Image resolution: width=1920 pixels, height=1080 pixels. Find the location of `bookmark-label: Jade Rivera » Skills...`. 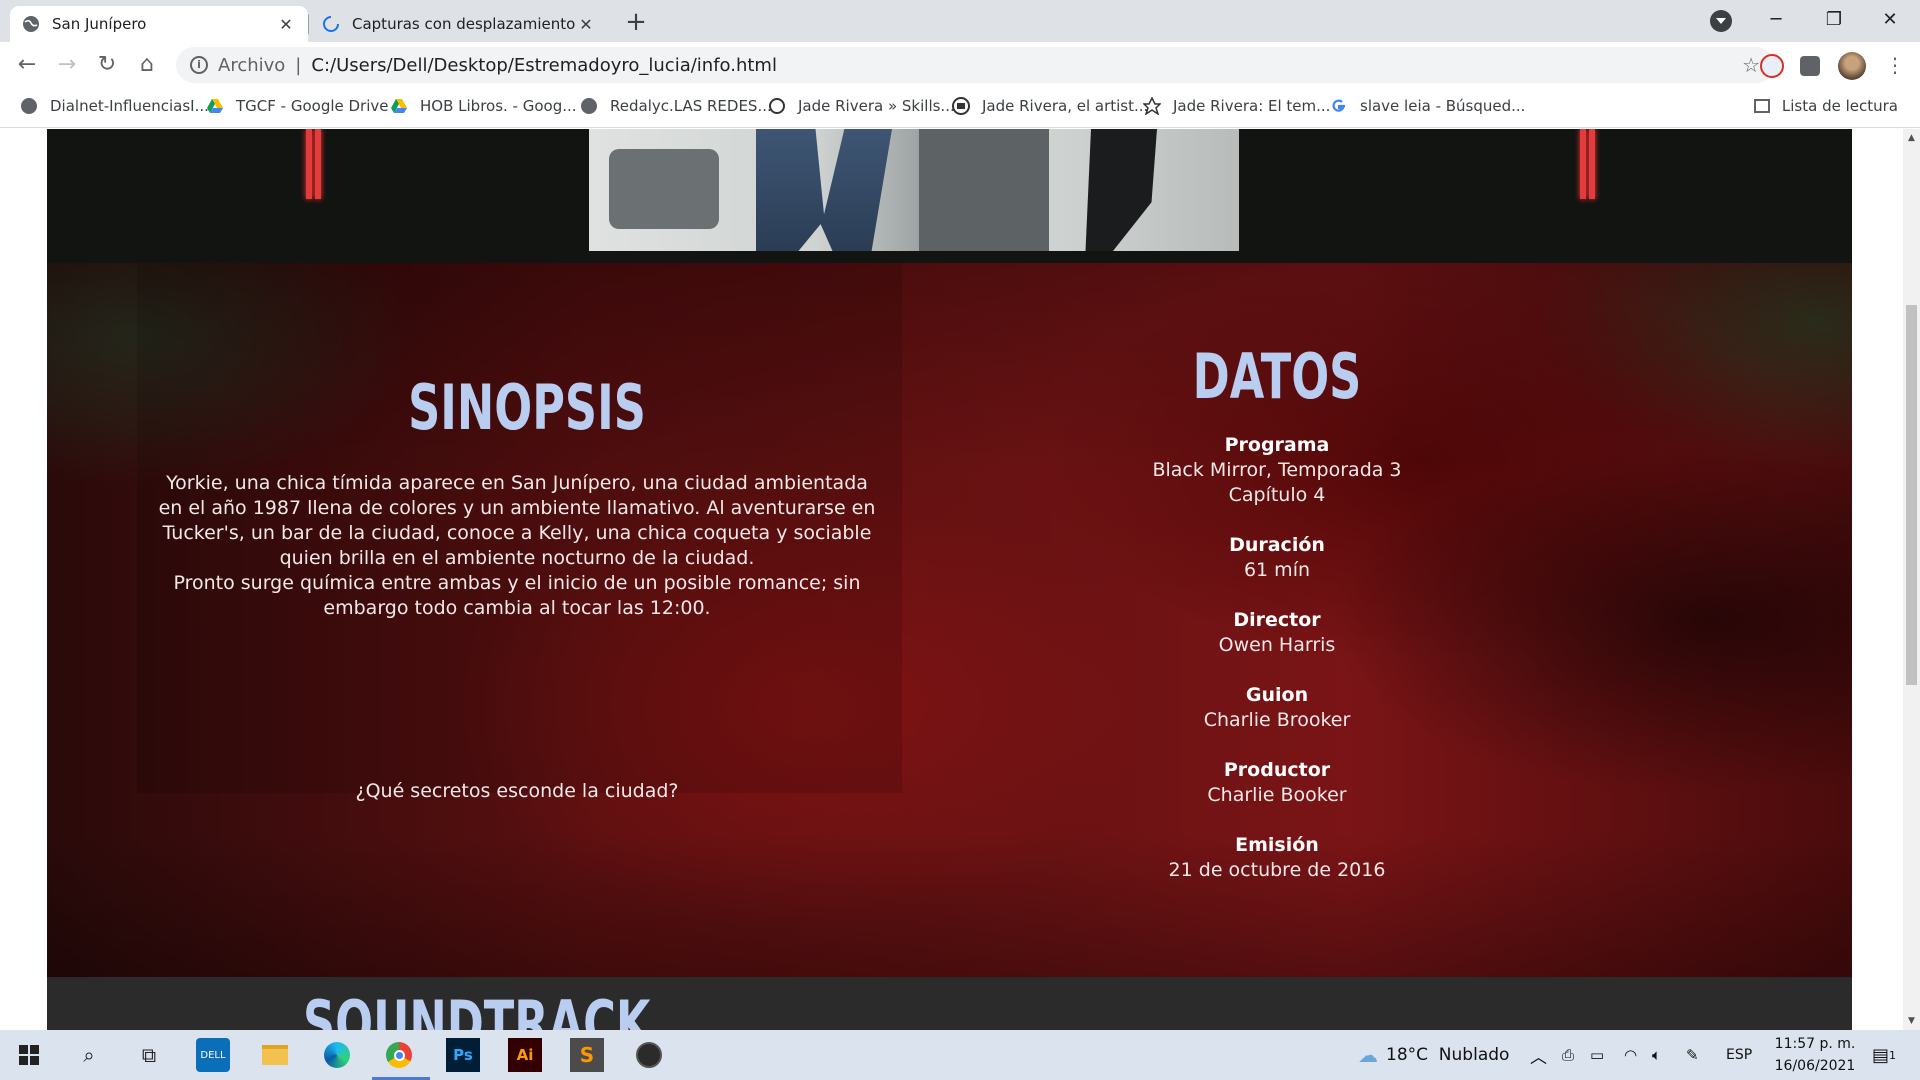

bookmark-label: Jade Rivera » Skills... is located at coordinates (876, 106).